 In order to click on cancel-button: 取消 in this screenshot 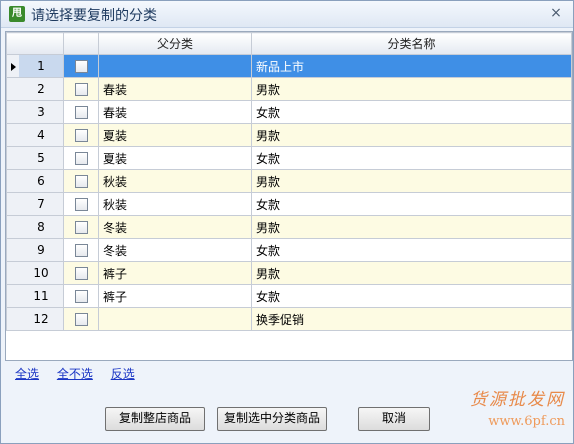, I will do `click(394, 419)`.